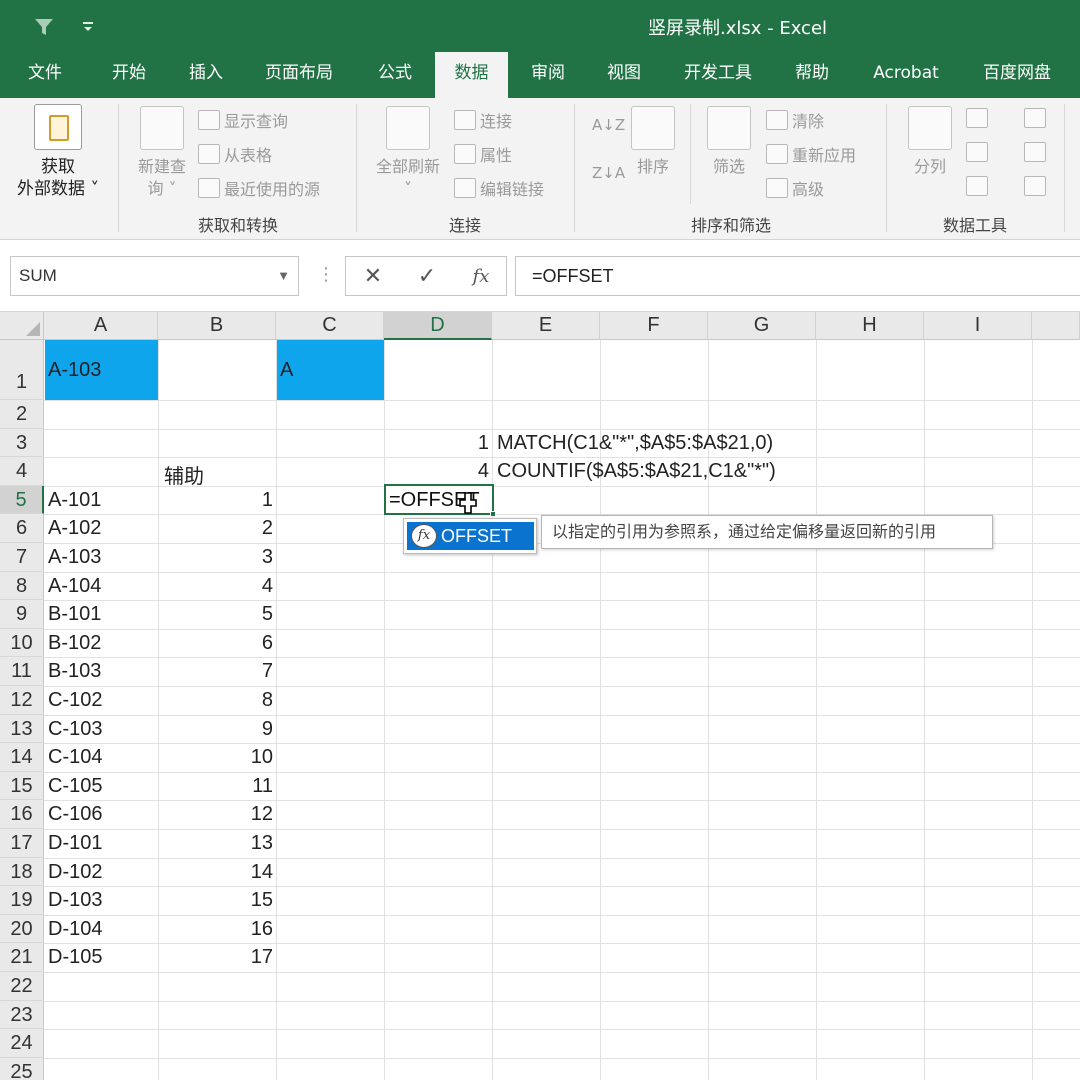 The width and height of the screenshot is (1080, 1080). Describe the element at coordinates (977, 152) in the screenshot. I see `remove-duplicates-icon` at that location.